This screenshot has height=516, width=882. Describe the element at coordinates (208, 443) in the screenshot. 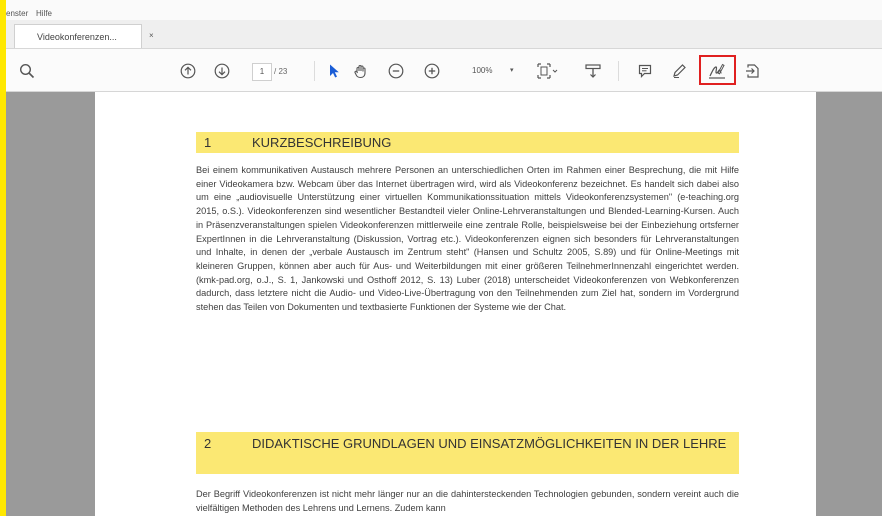

I see `section-number: 2` at that location.